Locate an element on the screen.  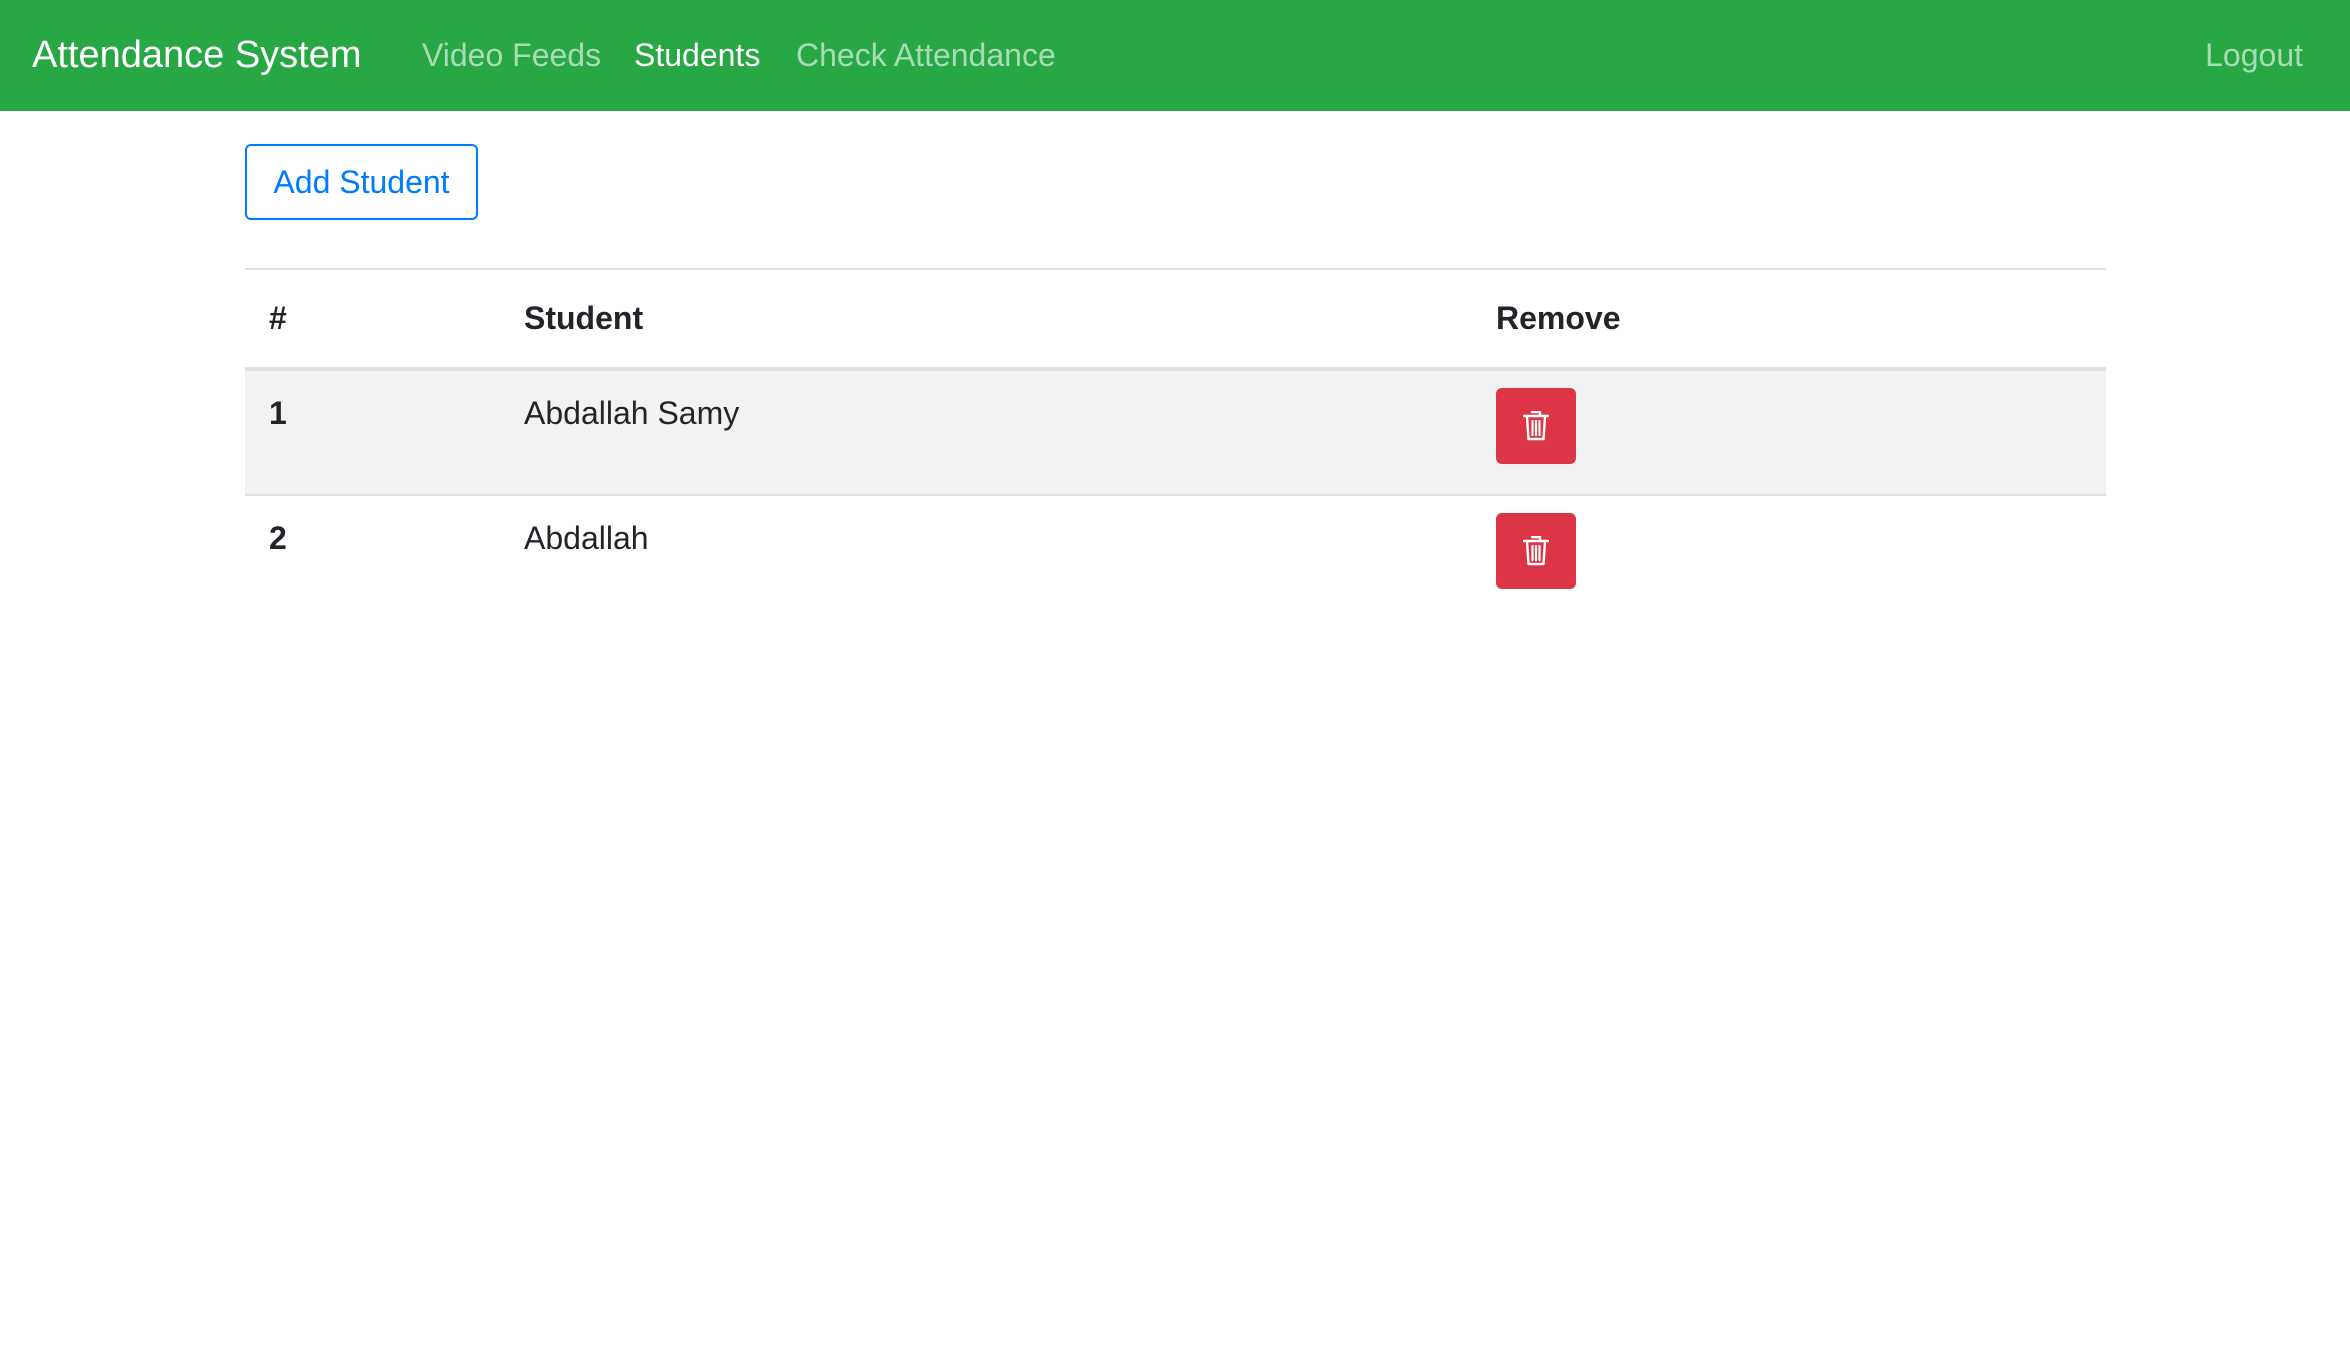
table-row: 1 Abdallah Samy is located at coordinates (1175, 432).